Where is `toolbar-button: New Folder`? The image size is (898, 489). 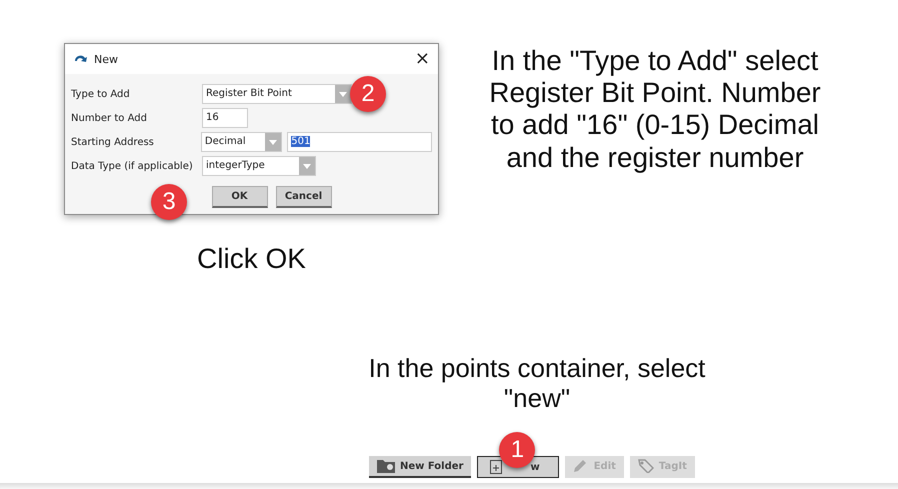 toolbar-button: New Folder is located at coordinates (420, 467).